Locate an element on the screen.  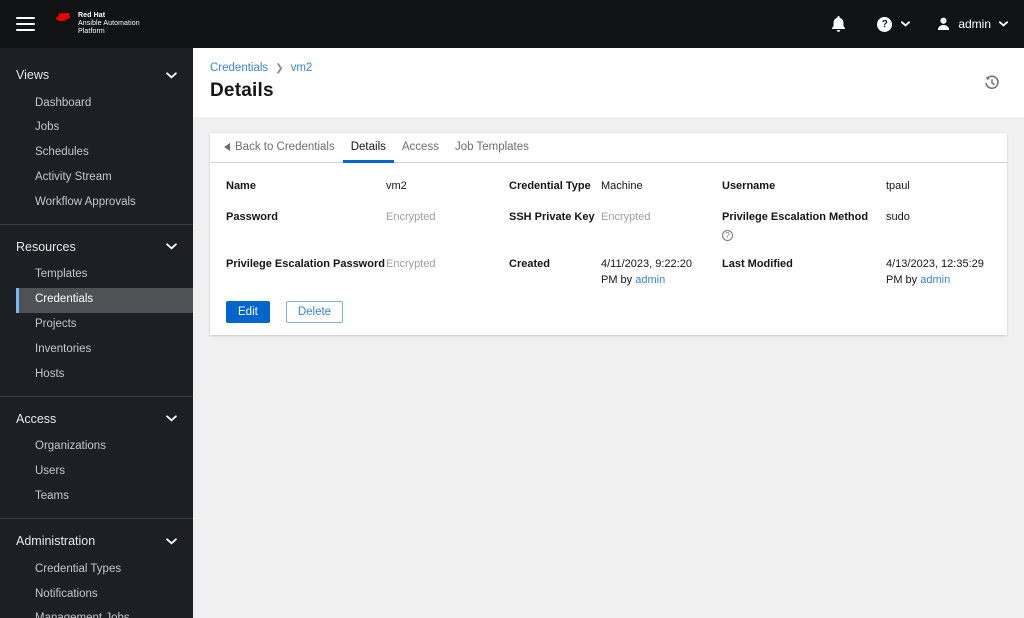
help-menu: ? is located at coordinates (894, 24).